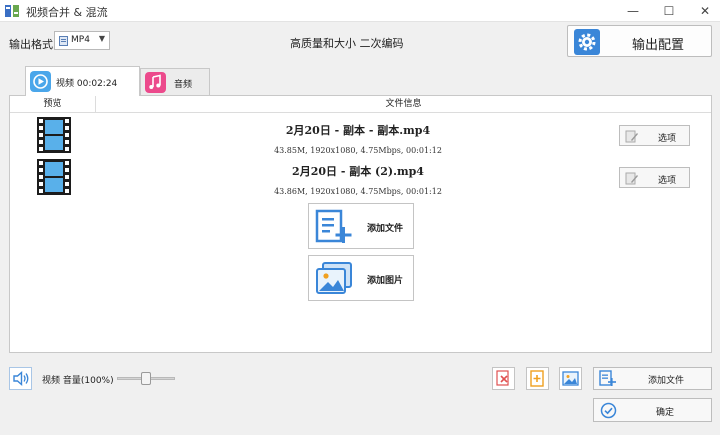  What do you see at coordinates (87, 84) in the screenshot?
I see `tab-video-label: 视频 00:02:24` at bounding box center [87, 84].